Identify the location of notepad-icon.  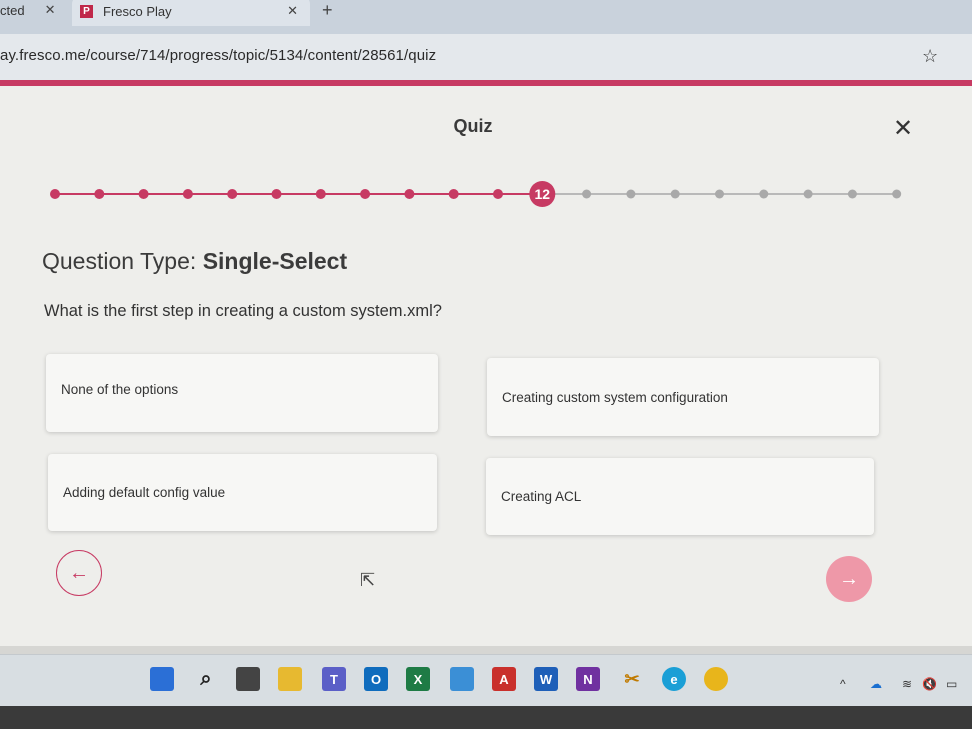
(462, 679).